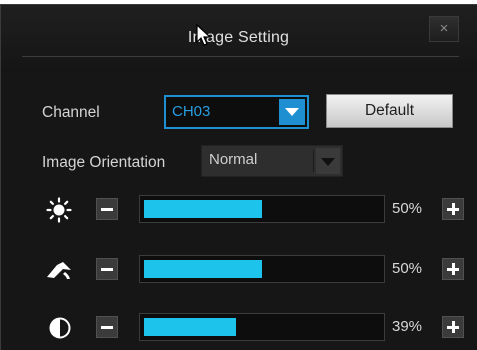 The height and width of the screenshot is (350, 477). What do you see at coordinates (204, 35) in the screenshot?
I see `mouse-cursor-icon` at bounding box center [204, 35].